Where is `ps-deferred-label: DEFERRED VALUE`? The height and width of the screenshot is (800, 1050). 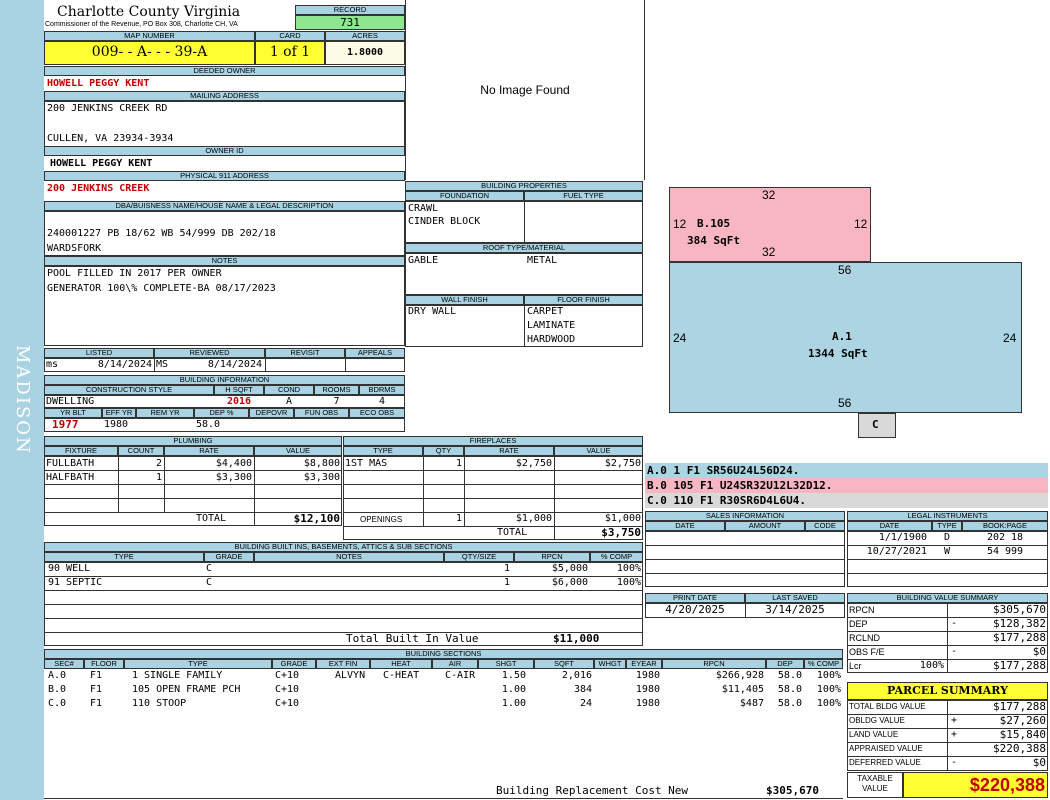 ps-deferred-label: DEFERRED VALUE is located at coordinates (885, 762).